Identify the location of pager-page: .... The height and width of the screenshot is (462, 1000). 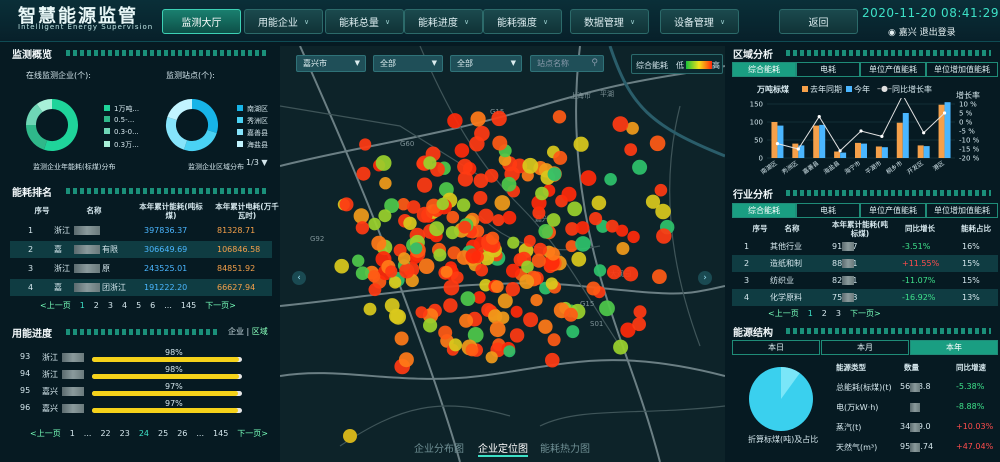
(88, 433).